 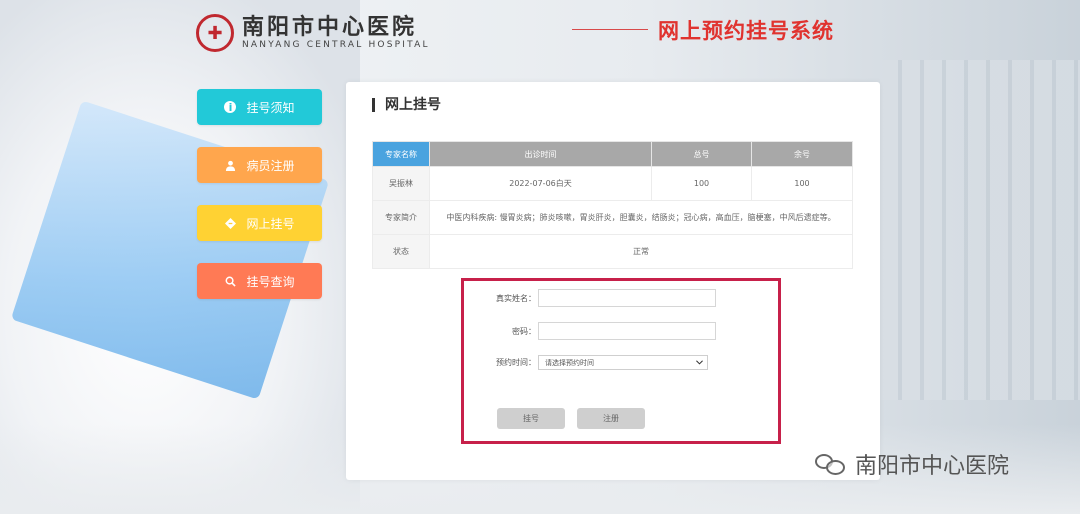 I want to click on remaining-slots: 100, so click(x=802, y=183).